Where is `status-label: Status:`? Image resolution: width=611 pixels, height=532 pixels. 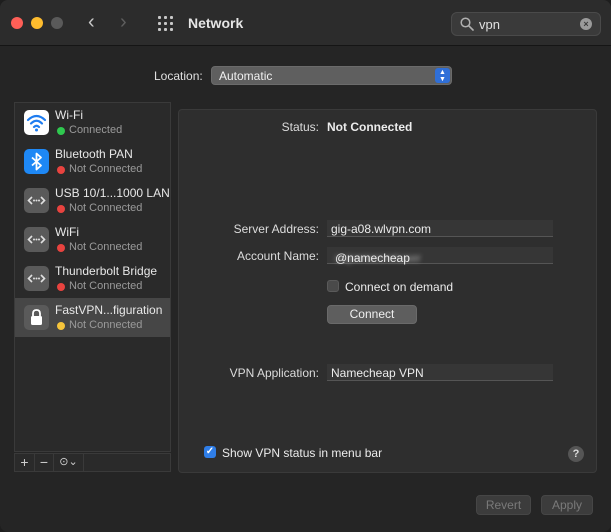 status-label: Status: is located at coordinates (300, 127).